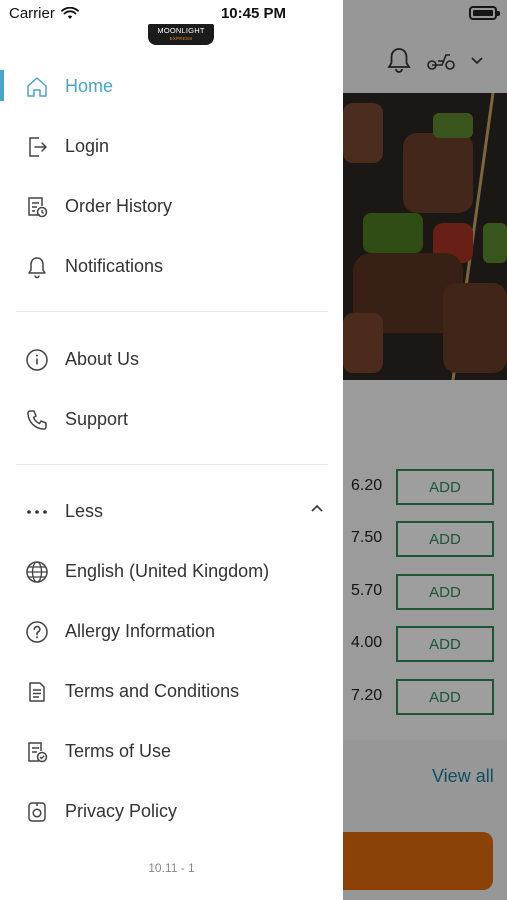 This screenshot has height=900, width=507. What do you see at coordinates (37, 207) in the screenshot?
I see `order-history-icon` at bounding box center [37, 207].